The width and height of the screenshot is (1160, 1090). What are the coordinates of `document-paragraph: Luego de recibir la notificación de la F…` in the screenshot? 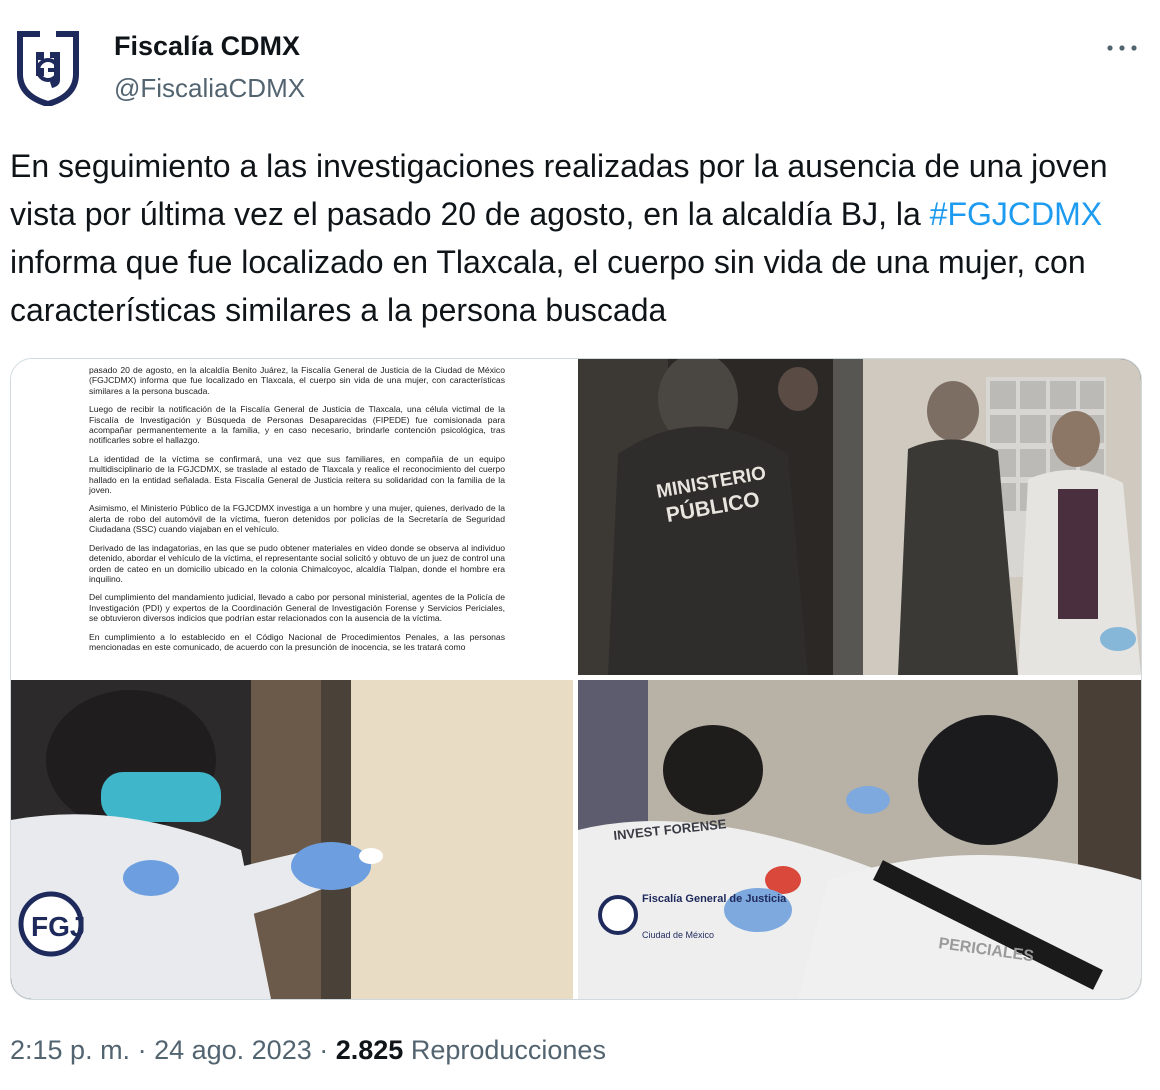 It's located at (297, 425).